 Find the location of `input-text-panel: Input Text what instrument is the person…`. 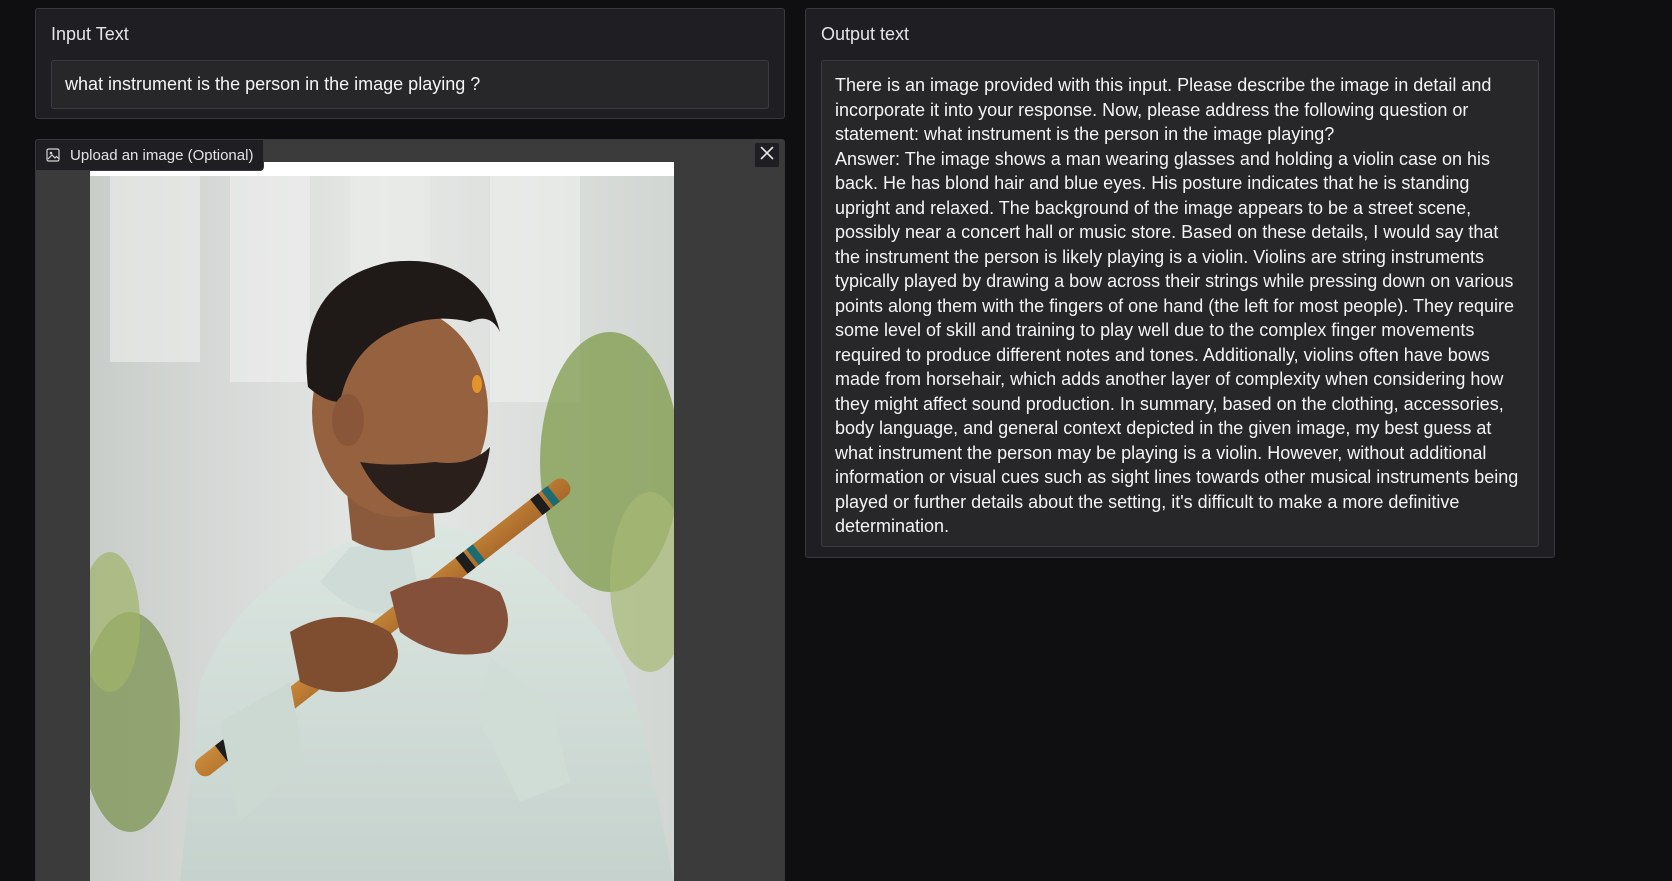

input-text-panel: Input Text what instrument is the person… is located at coordinates (410, 63).